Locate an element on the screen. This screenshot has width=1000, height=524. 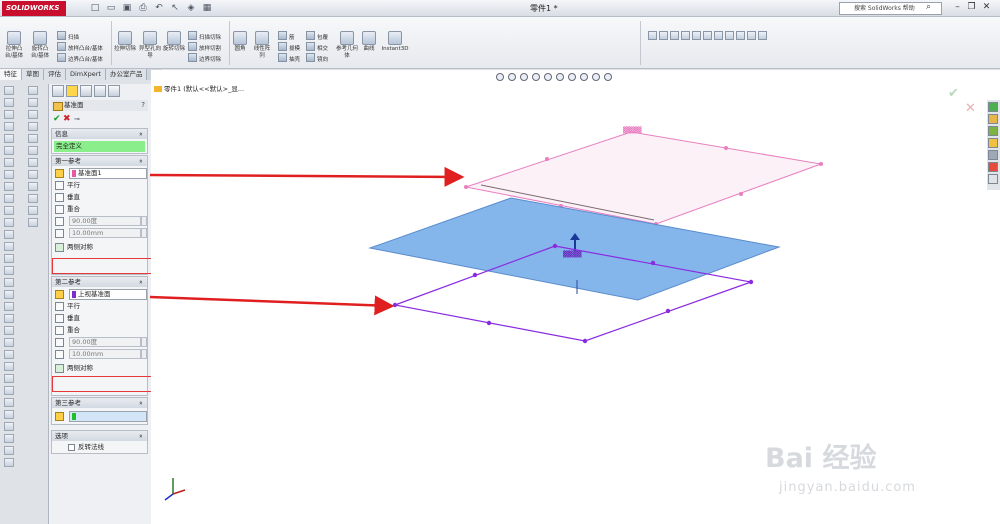
close-button: ✕ is located at coordinates (986, 7).